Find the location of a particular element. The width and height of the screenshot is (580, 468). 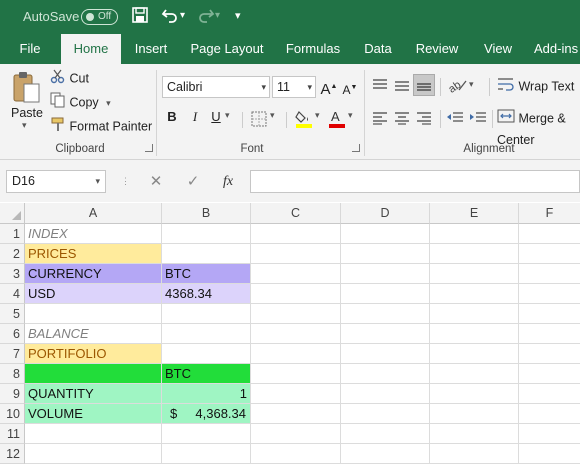

column-header-f: F is located at coordinates (549, 213).